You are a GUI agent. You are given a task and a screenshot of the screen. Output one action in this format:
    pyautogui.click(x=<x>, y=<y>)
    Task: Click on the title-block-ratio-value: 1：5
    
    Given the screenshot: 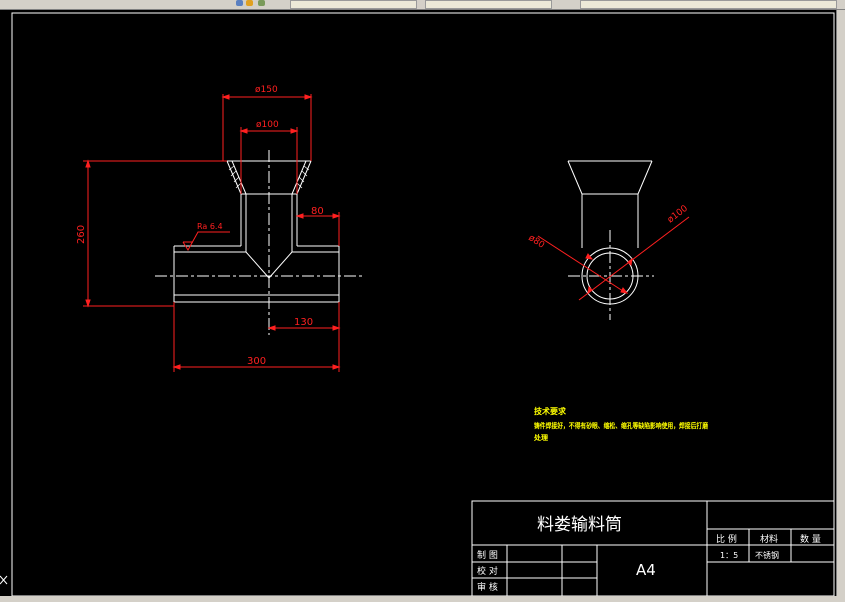 What is the action you would take?
    pyautogui.click(x=729, y=555)
    